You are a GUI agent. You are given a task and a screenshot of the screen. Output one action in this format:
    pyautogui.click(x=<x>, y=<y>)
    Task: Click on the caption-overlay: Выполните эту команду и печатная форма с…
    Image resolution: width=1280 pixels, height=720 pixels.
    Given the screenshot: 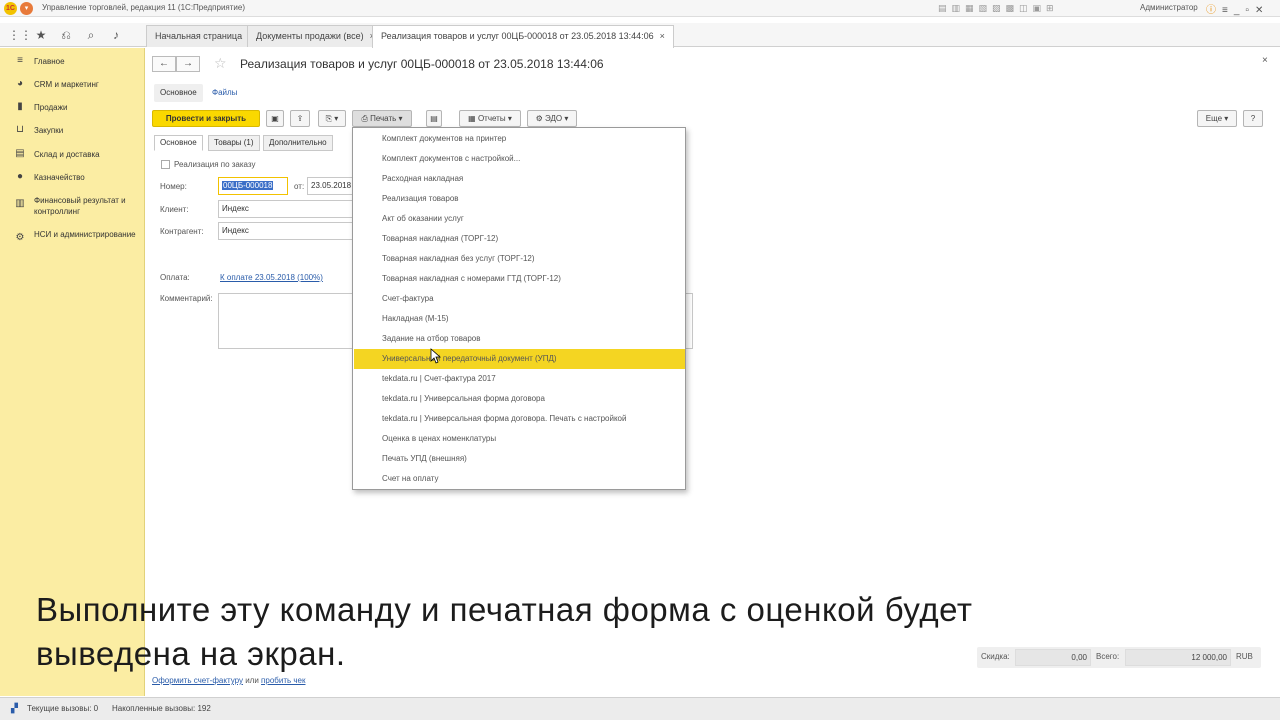 What is the action you would take?
    pyautogui.click(x=504, y=632)
    